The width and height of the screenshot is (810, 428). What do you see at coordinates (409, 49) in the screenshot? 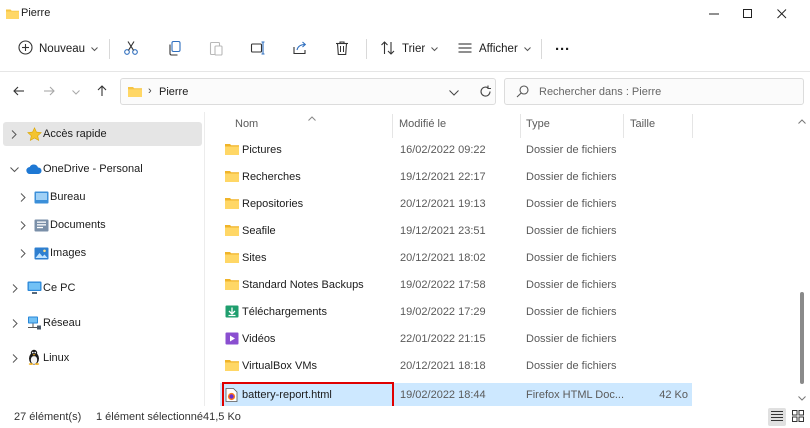
I see `sort-button: Trier` at bounding box center [409, 49].